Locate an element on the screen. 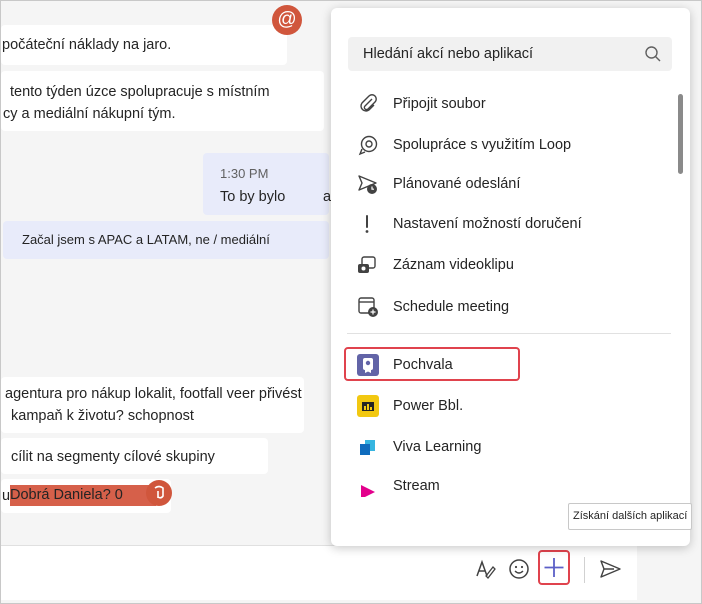 The image size is (702, 604). action-delivery-options: Nastavení možností doručení is located at coordinates (501, 224).